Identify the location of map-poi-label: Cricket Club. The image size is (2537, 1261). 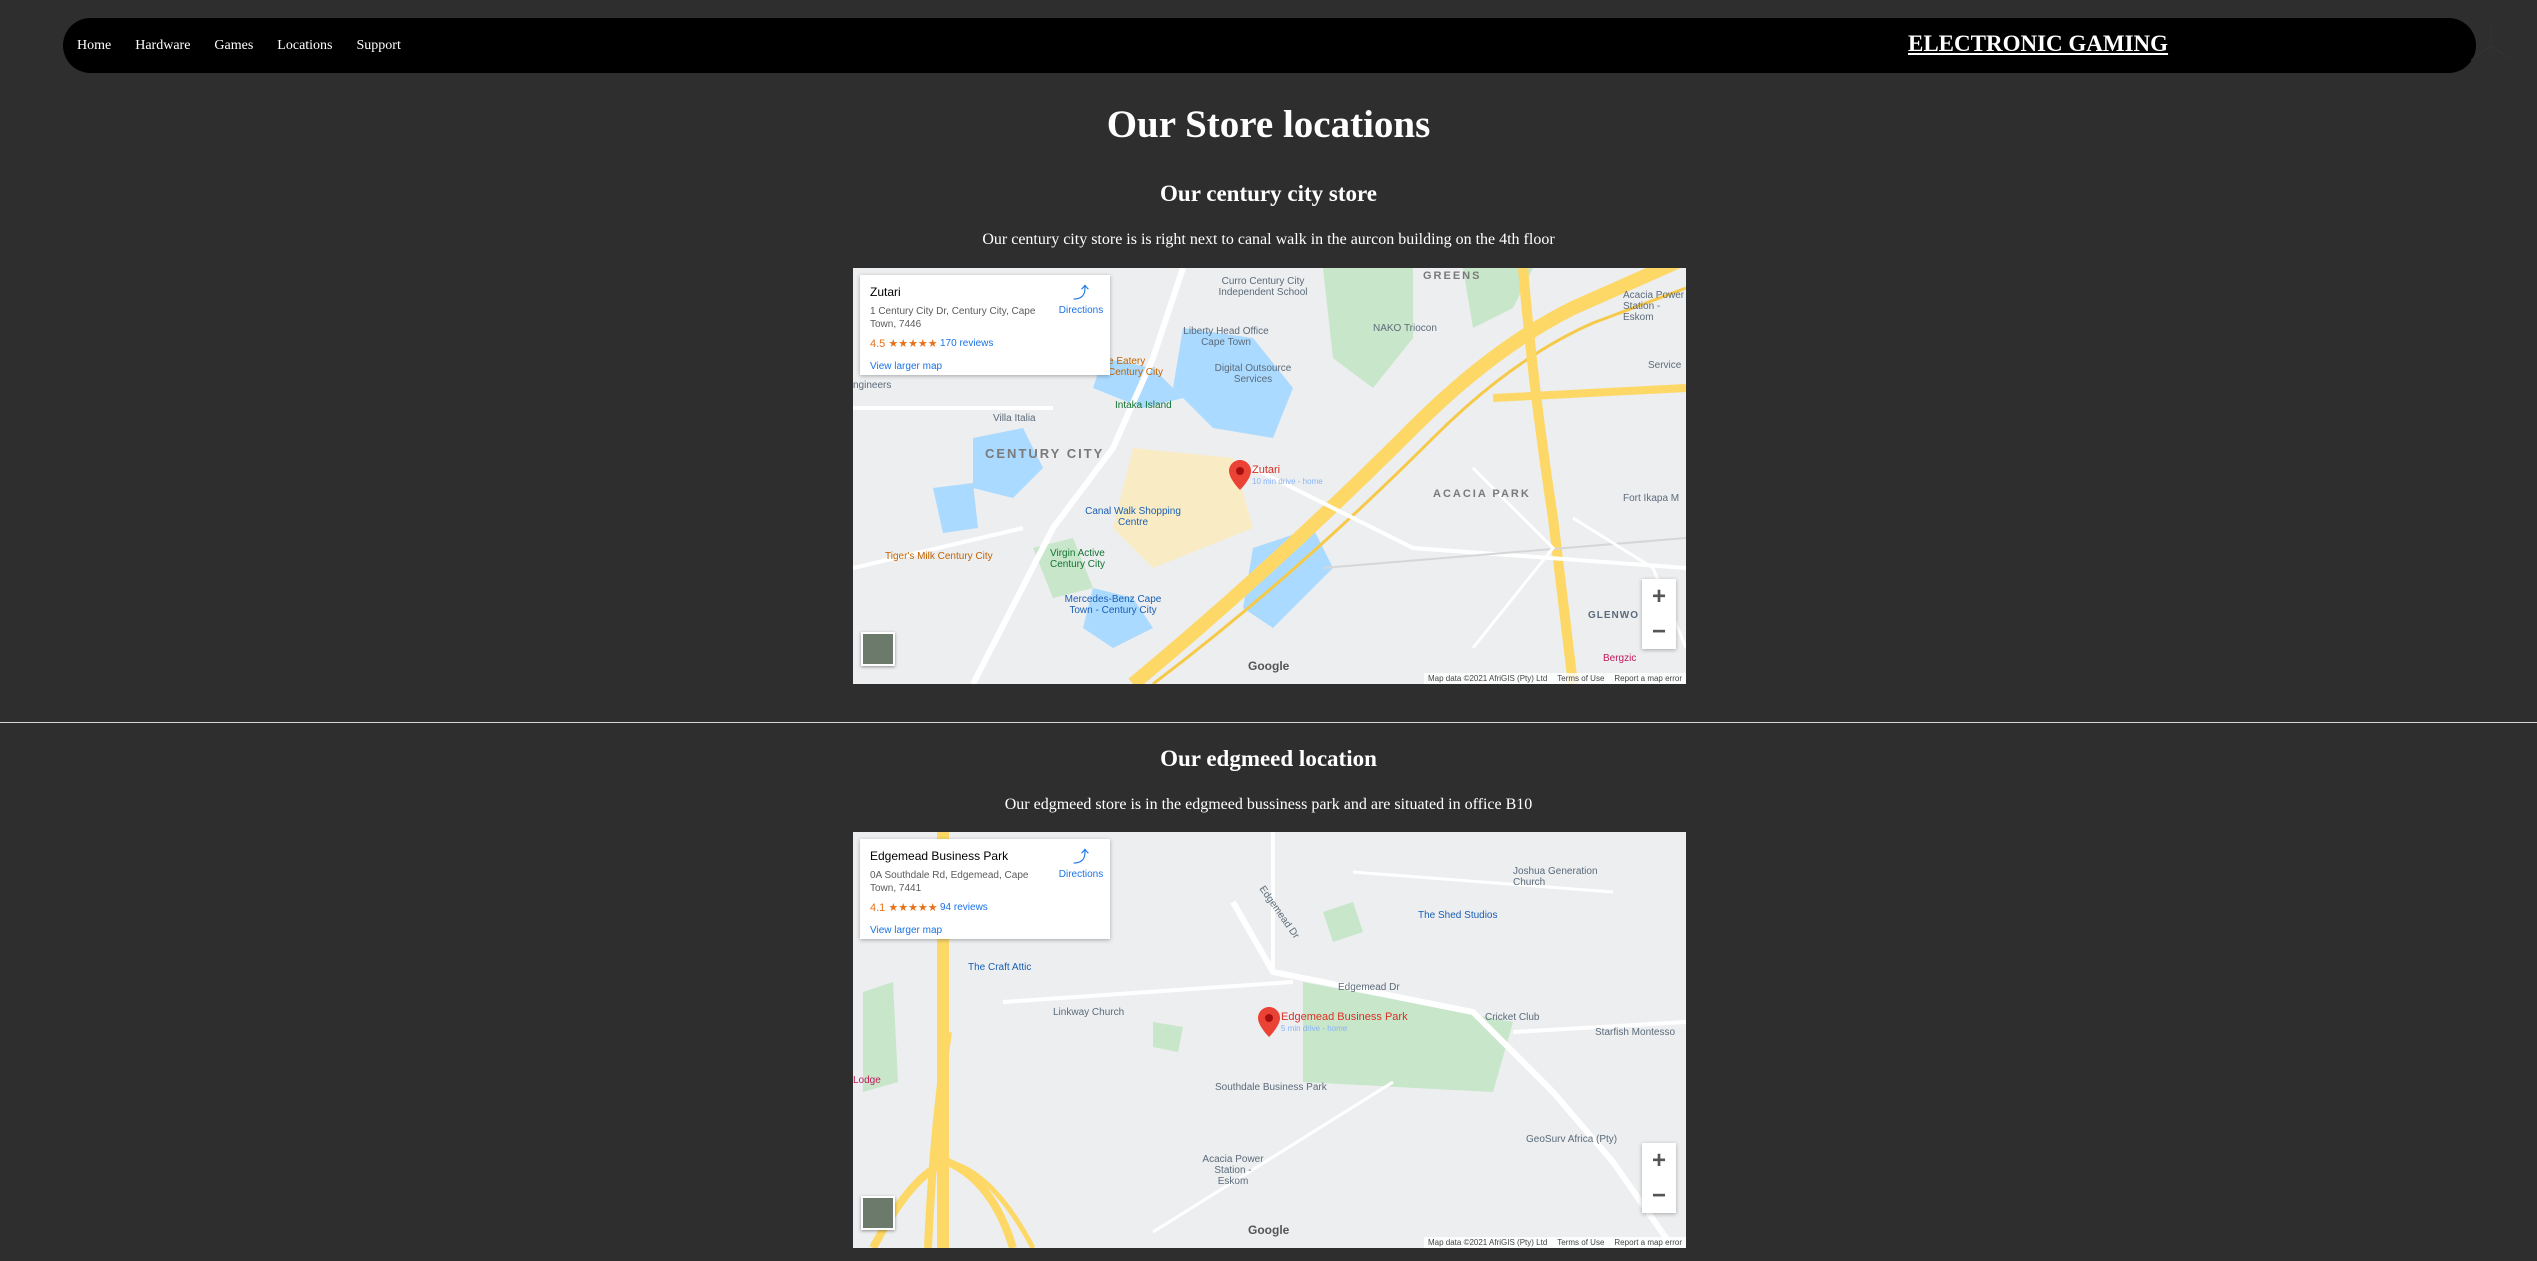
(1512, 1017).